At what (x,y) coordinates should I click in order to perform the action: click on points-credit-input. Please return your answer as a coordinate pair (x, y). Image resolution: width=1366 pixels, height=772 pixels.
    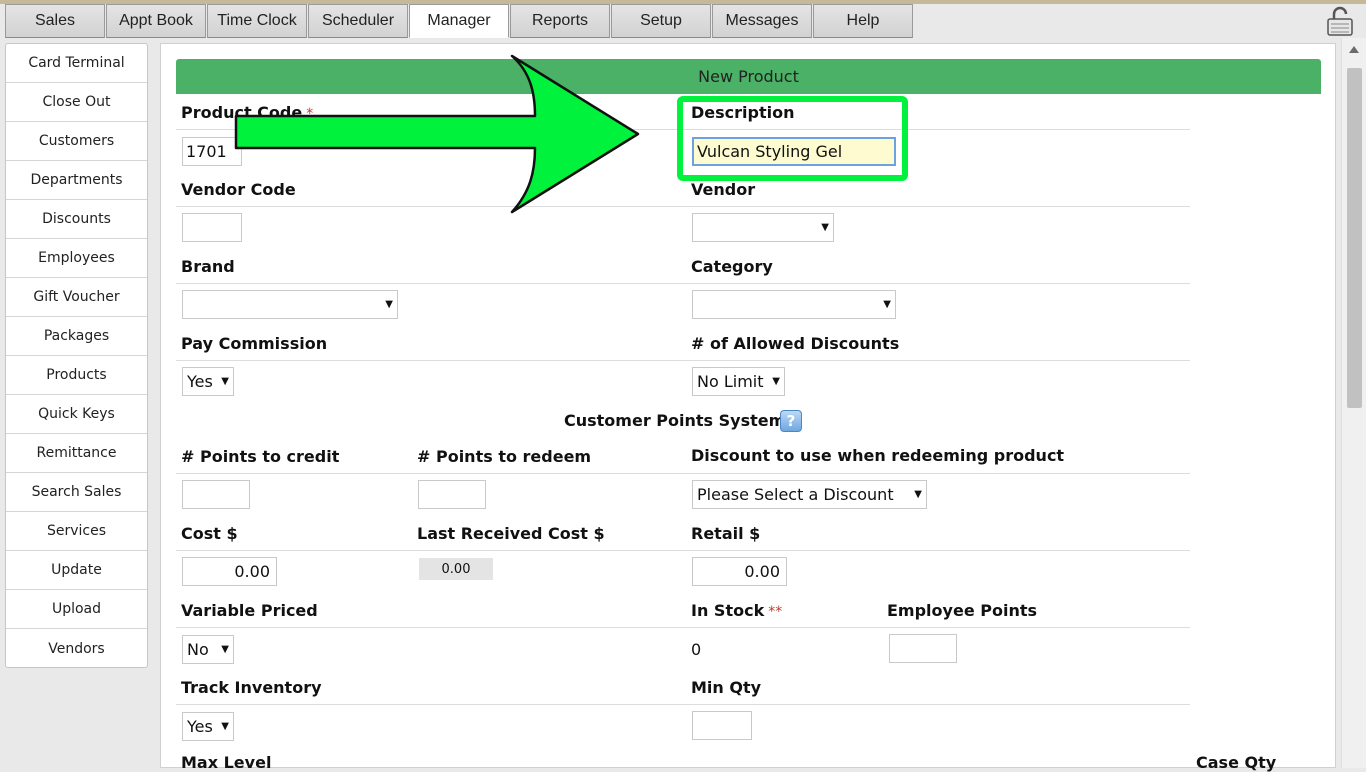
    Looking at the image, I should click on (216, 494).